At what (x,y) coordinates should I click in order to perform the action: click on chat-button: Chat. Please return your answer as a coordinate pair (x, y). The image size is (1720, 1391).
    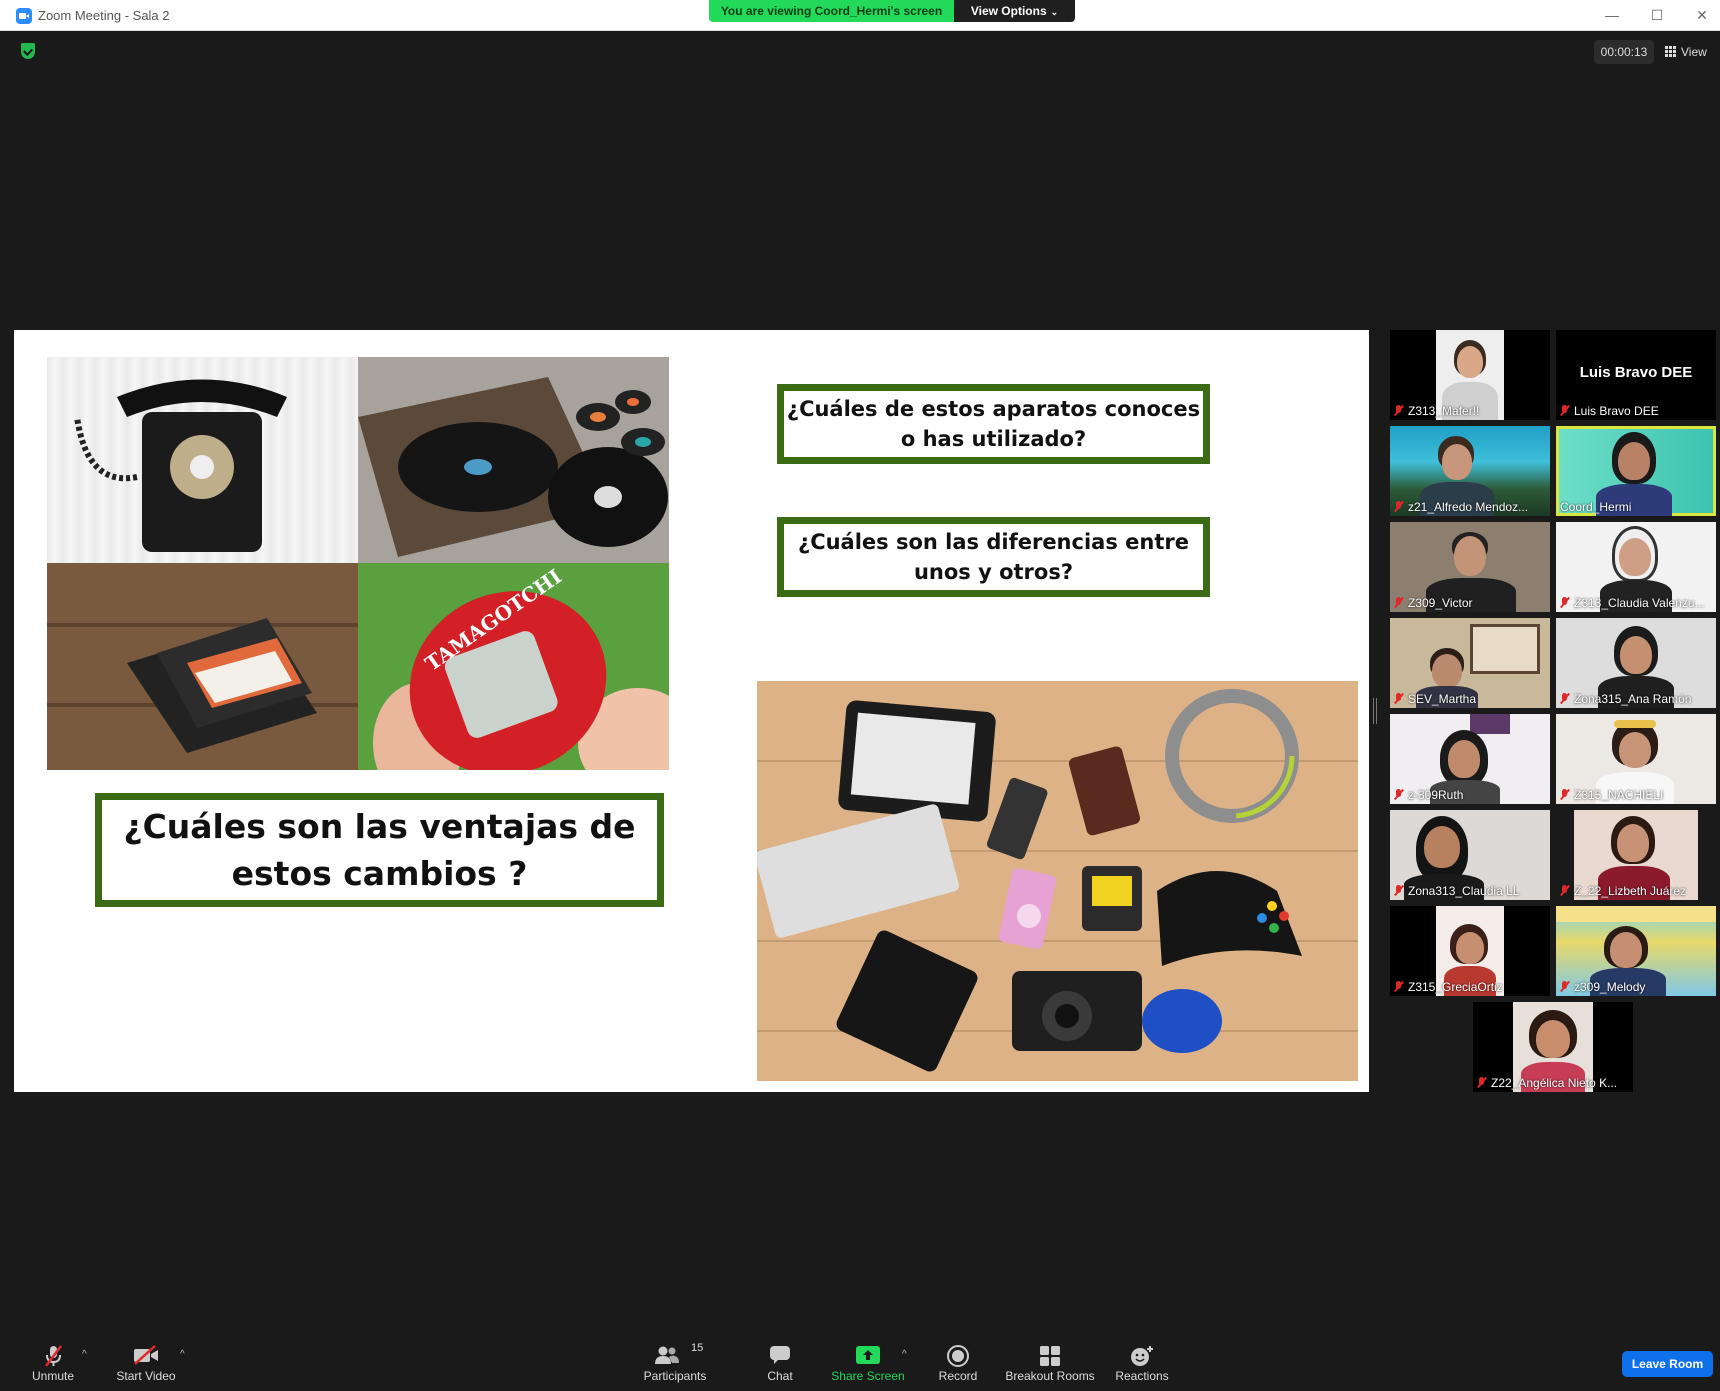
    Looking at the image, I should click on (780, 1361).